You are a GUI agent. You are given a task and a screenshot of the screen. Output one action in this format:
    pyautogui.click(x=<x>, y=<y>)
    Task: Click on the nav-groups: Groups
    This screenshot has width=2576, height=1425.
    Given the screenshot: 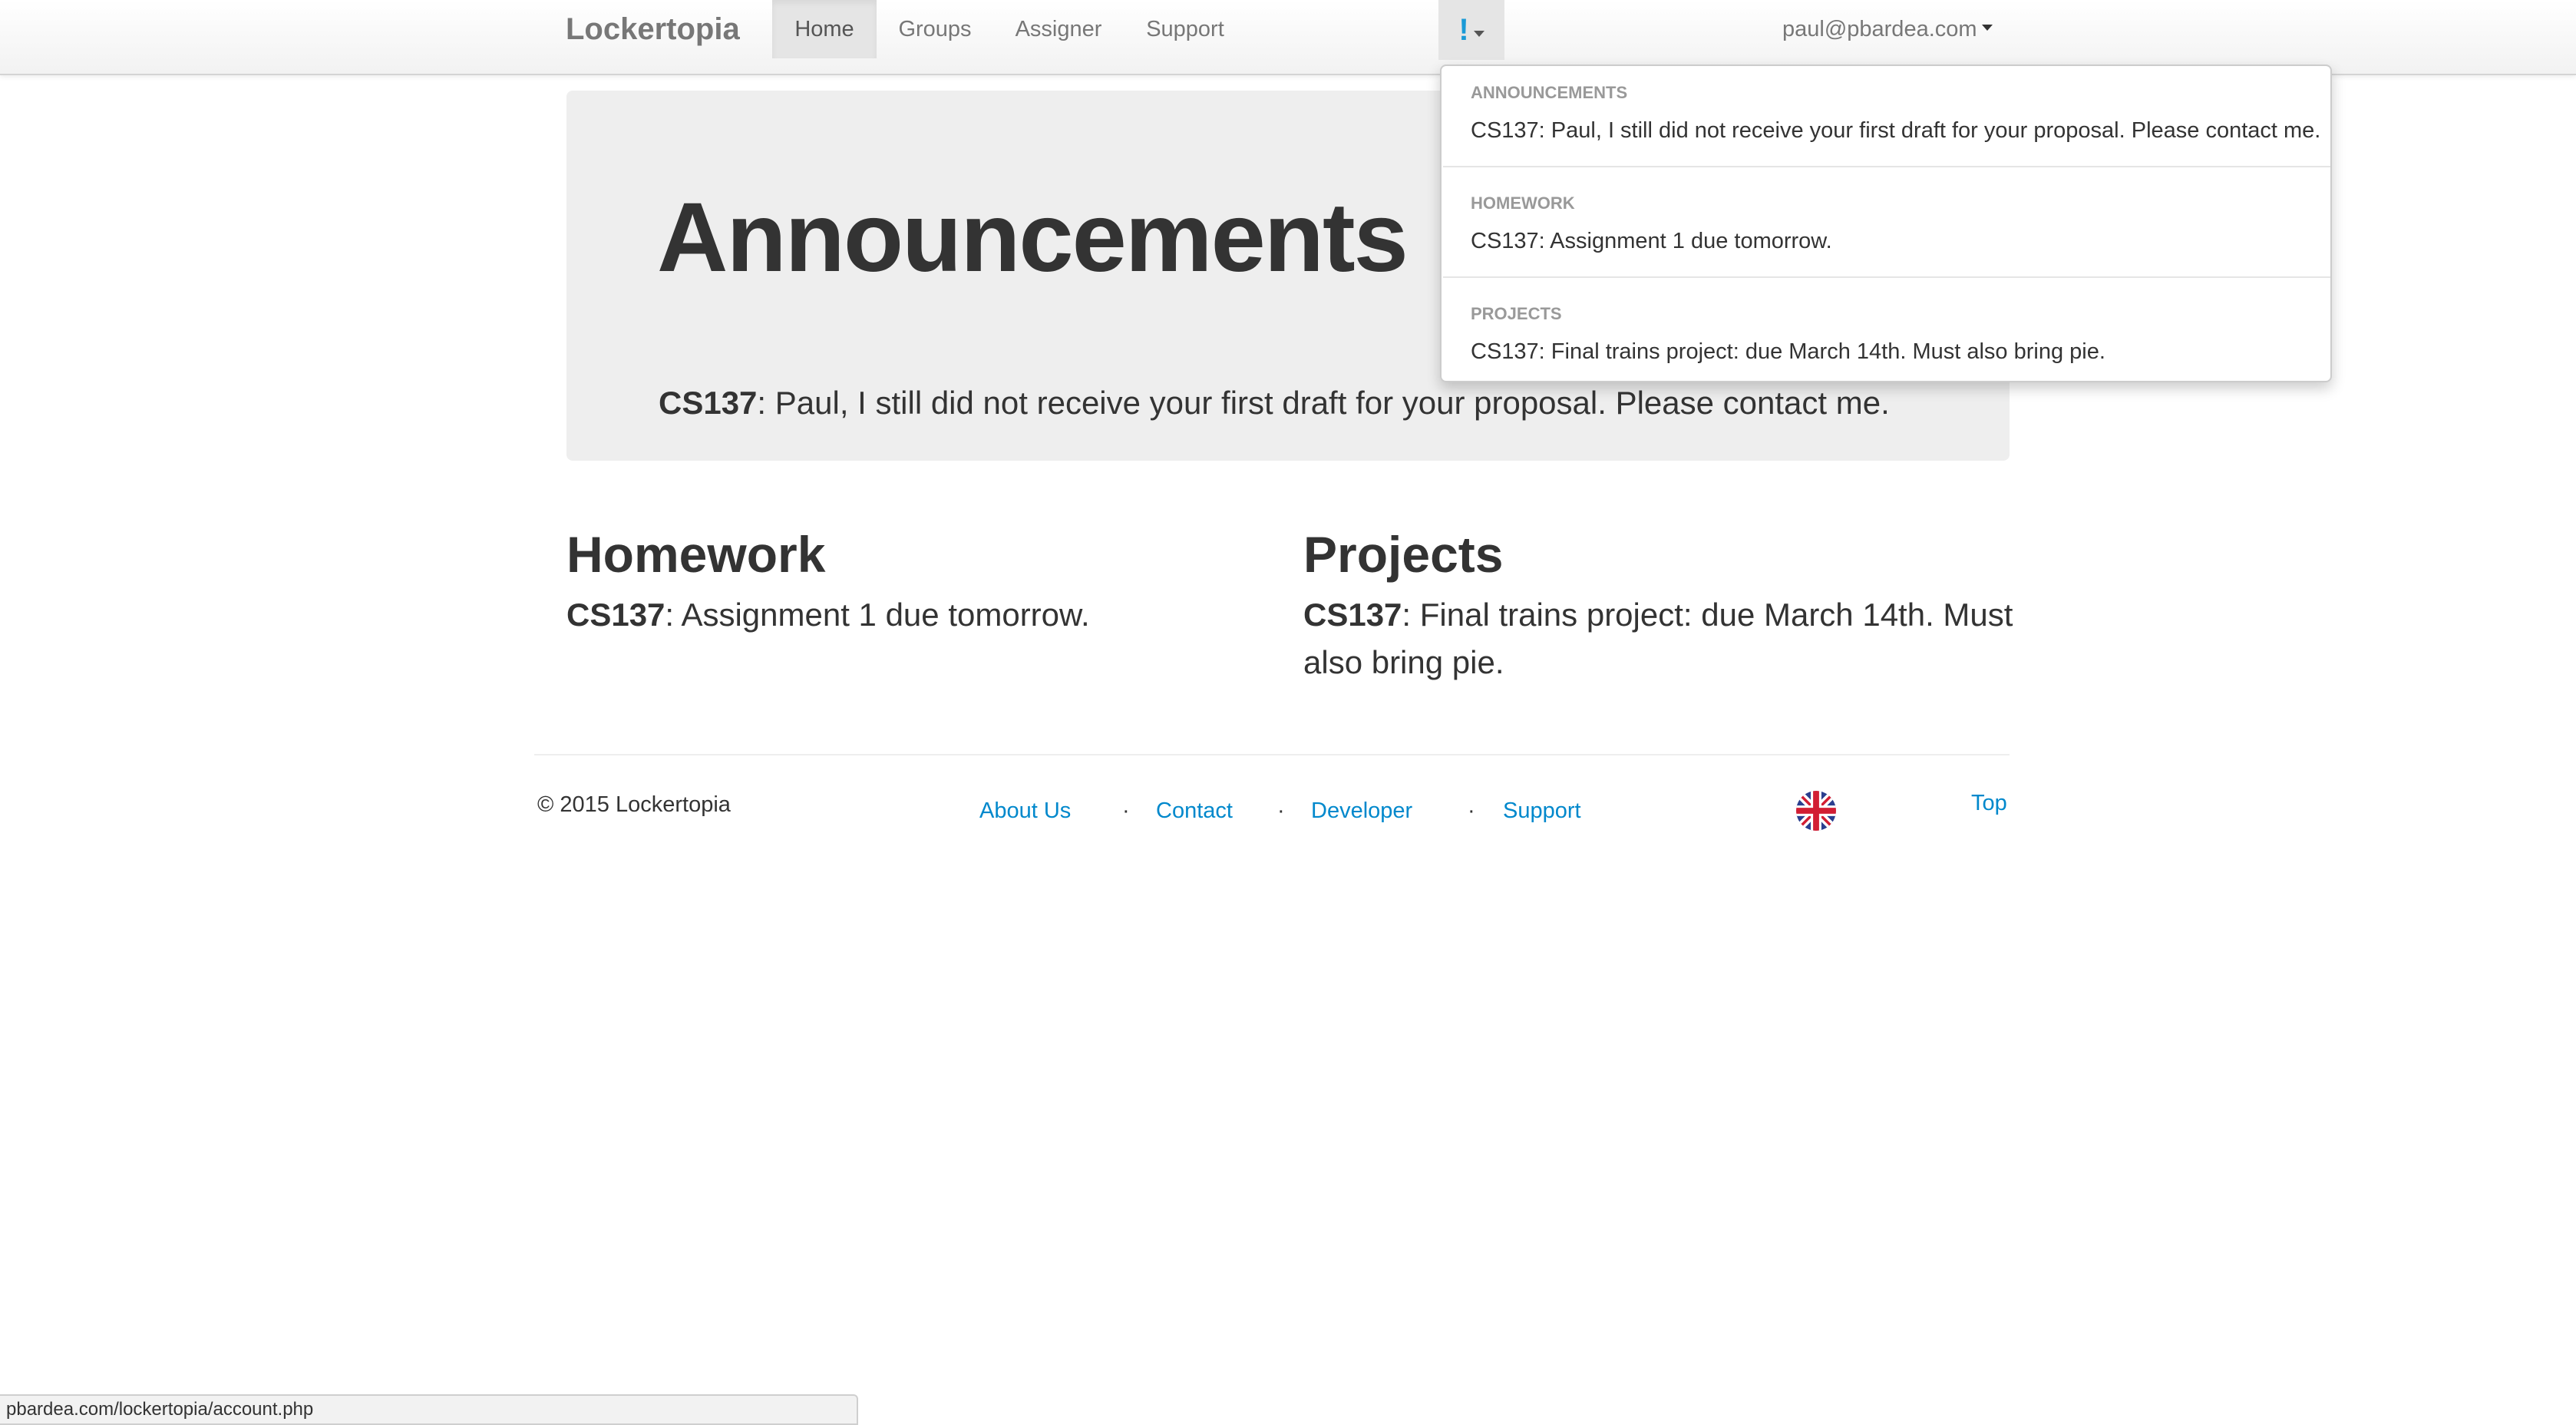 What is the action you would take?
    pyautogui.click(x=935, y=29)
    